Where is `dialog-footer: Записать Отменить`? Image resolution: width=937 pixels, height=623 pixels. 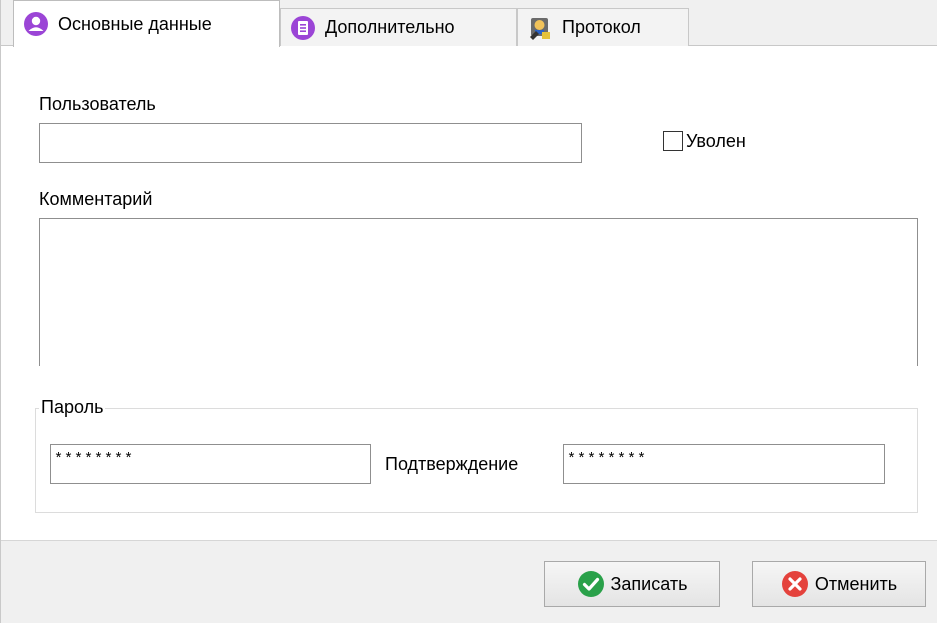 dialog-footer: Записать Отменить is located at coordinates (469, 581).